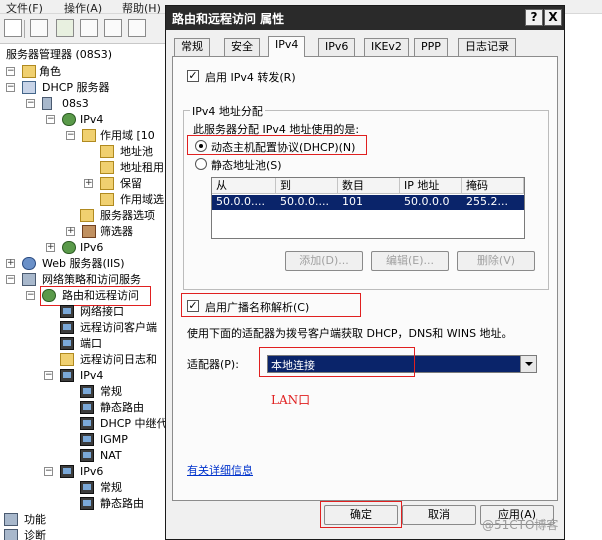 The width and height of the screenshot is (602, 540). What do you see at coordinates (142, 199) in the screenshot?
I see `tree-label: 作用域选` at bounding box center [142, 199].